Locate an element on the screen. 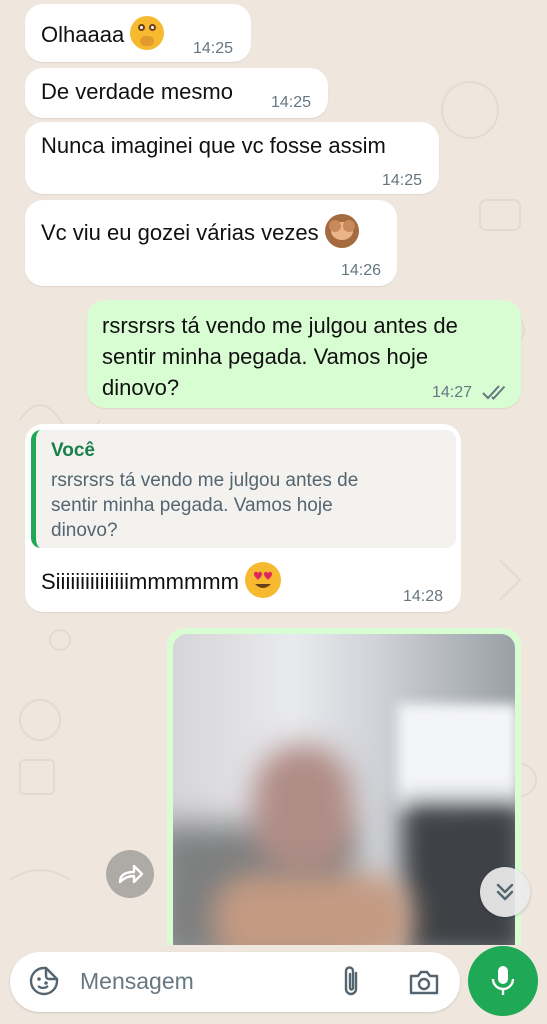 The height and width of the screenshot is (1024, 547). voice-record-button is located at coordinates (503, 981).